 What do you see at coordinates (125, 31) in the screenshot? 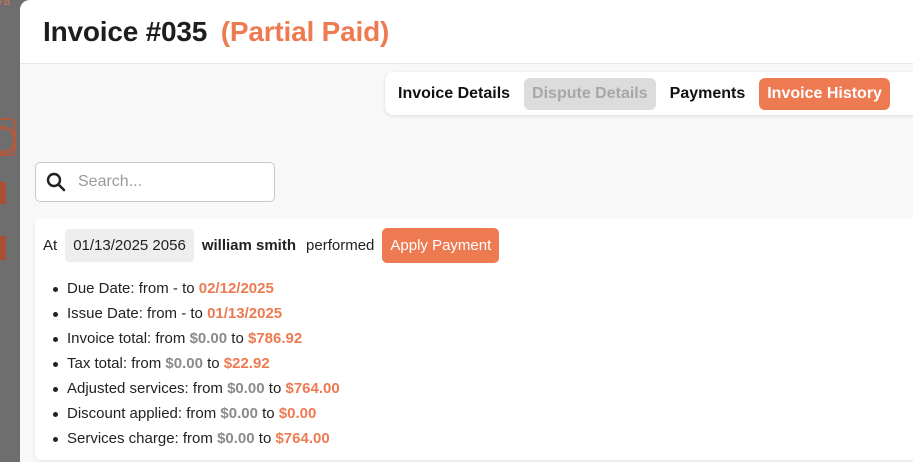
I see `invoice-number: Invoice #035` at bounding box center [125, 31].